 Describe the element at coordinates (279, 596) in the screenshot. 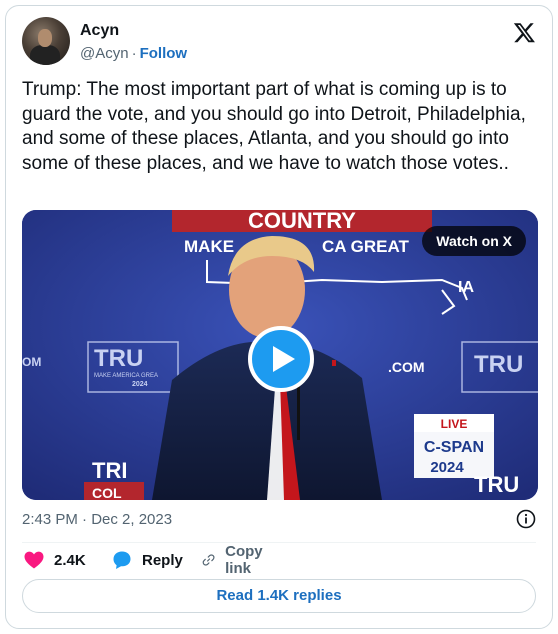

I see `read-replies-button: Read 1.4K replies` at that location.